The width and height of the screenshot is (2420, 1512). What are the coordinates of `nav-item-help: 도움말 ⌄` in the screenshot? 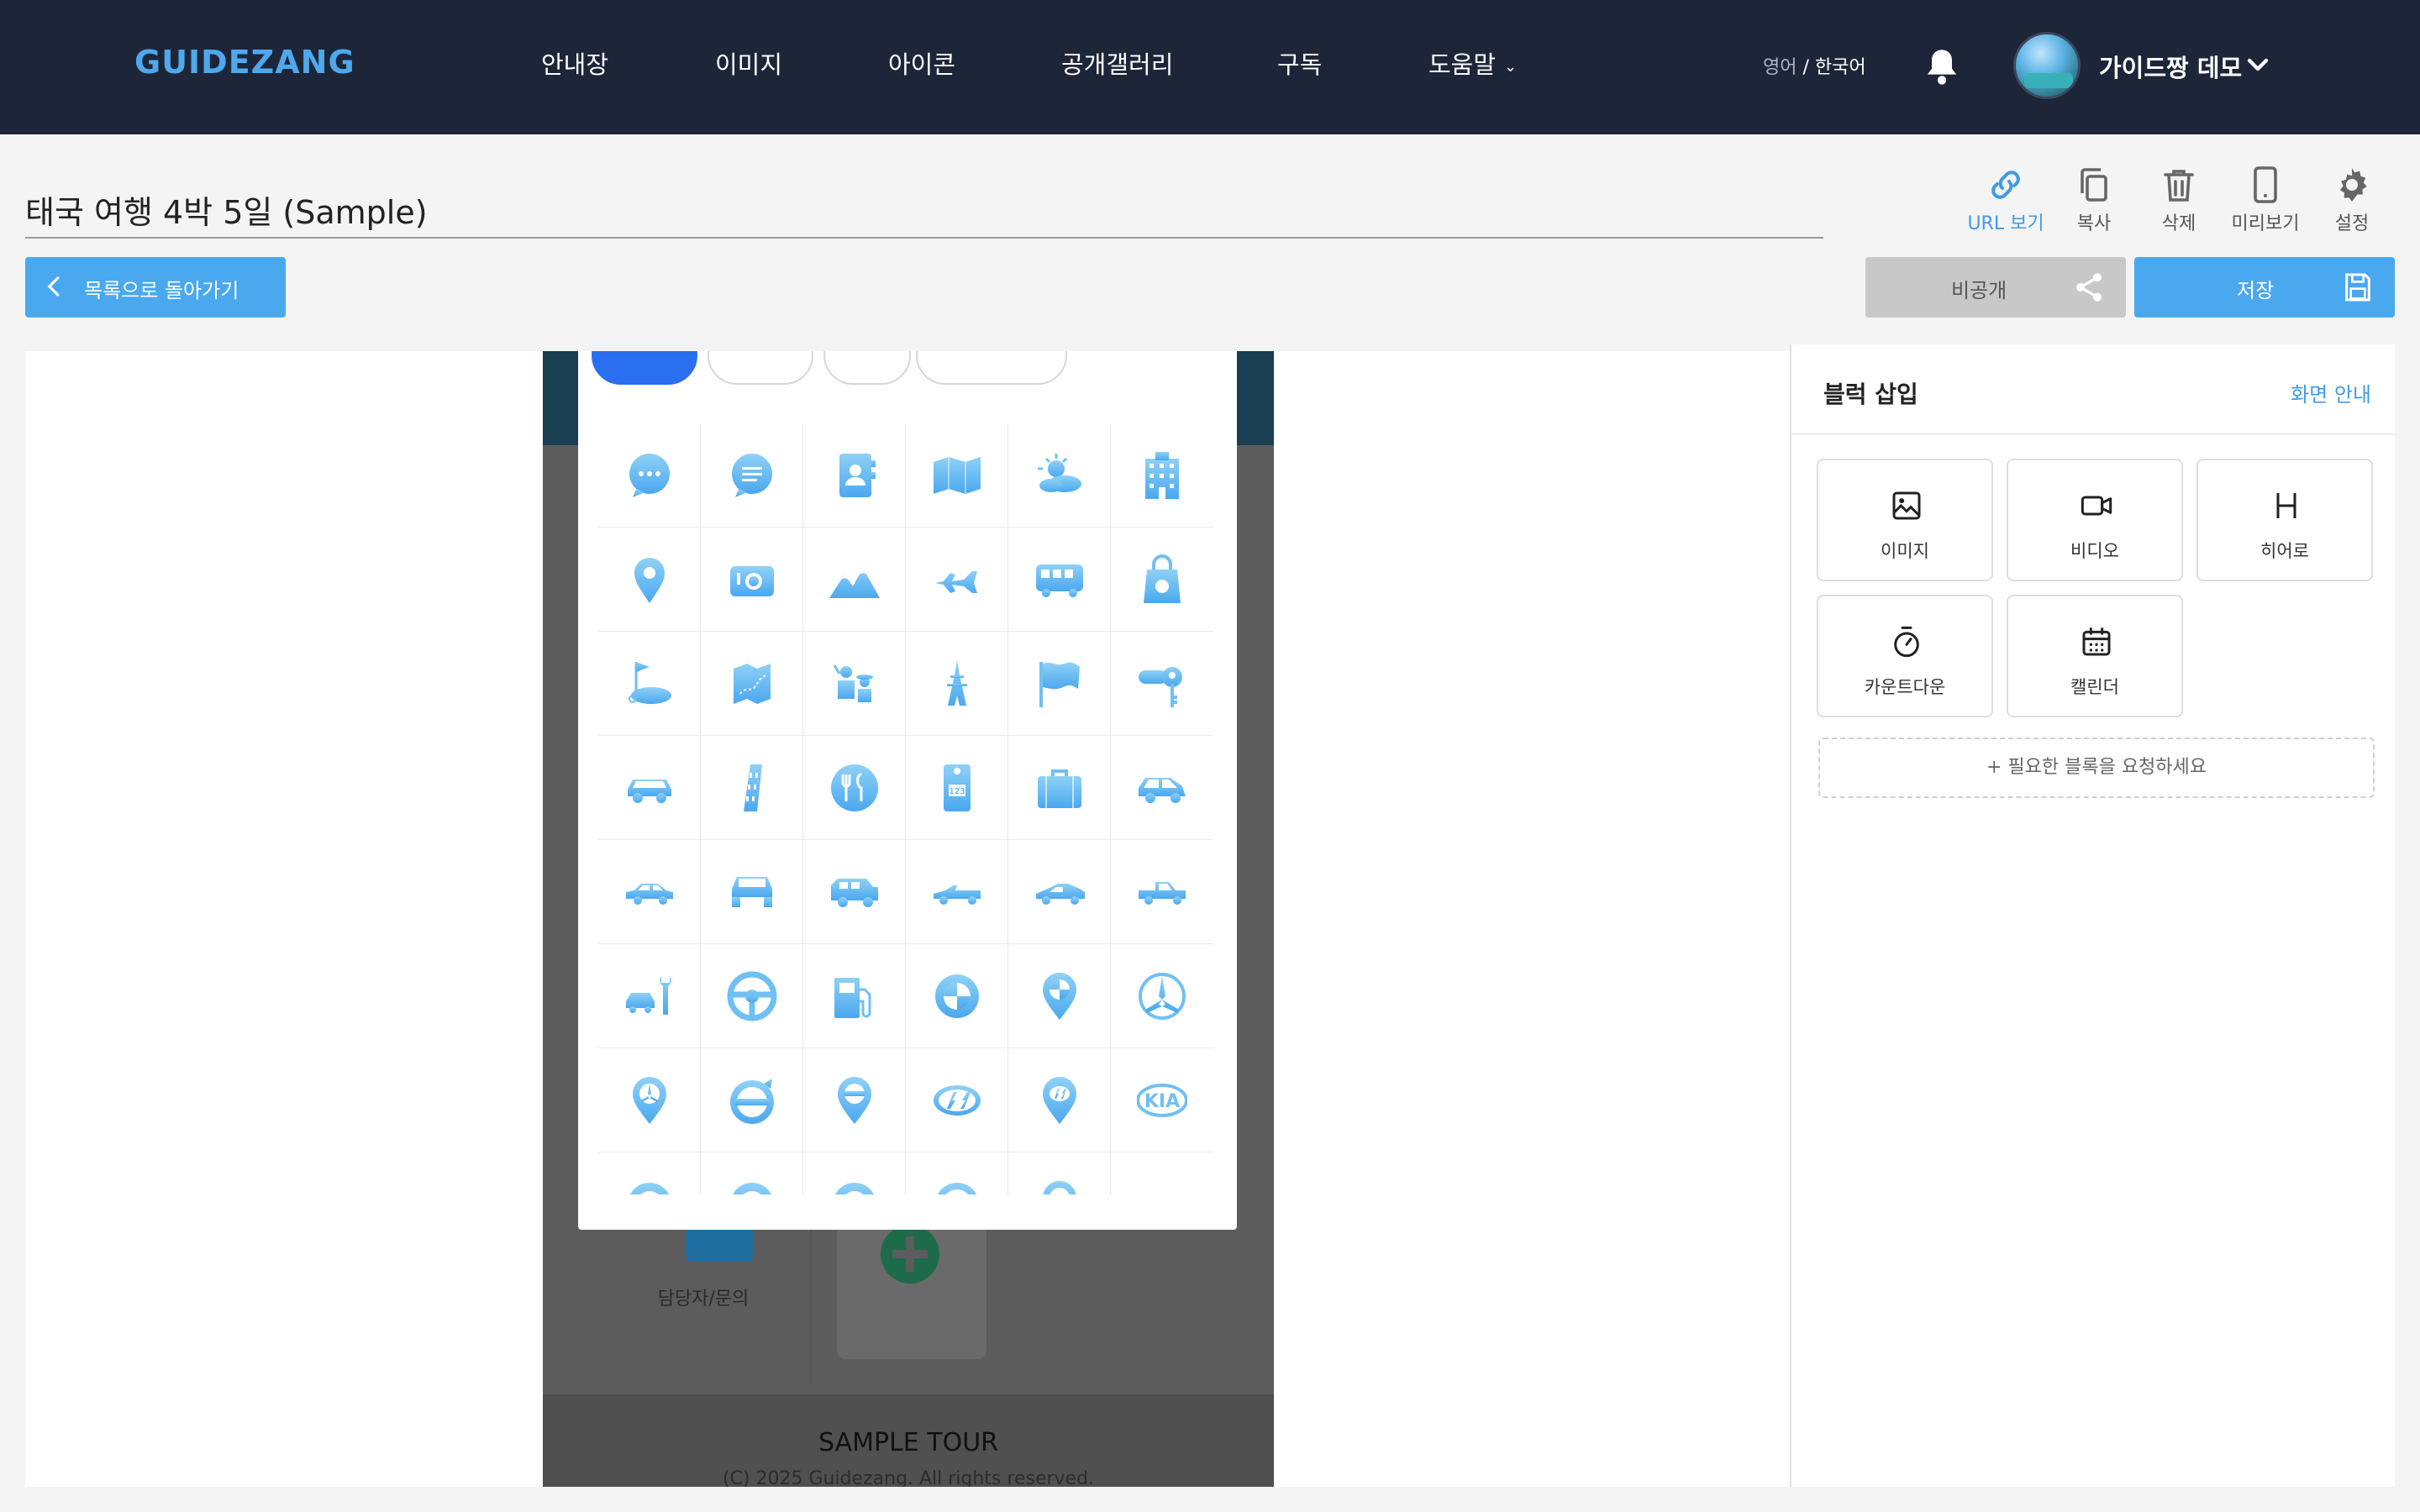 It's located at (1472, 63).